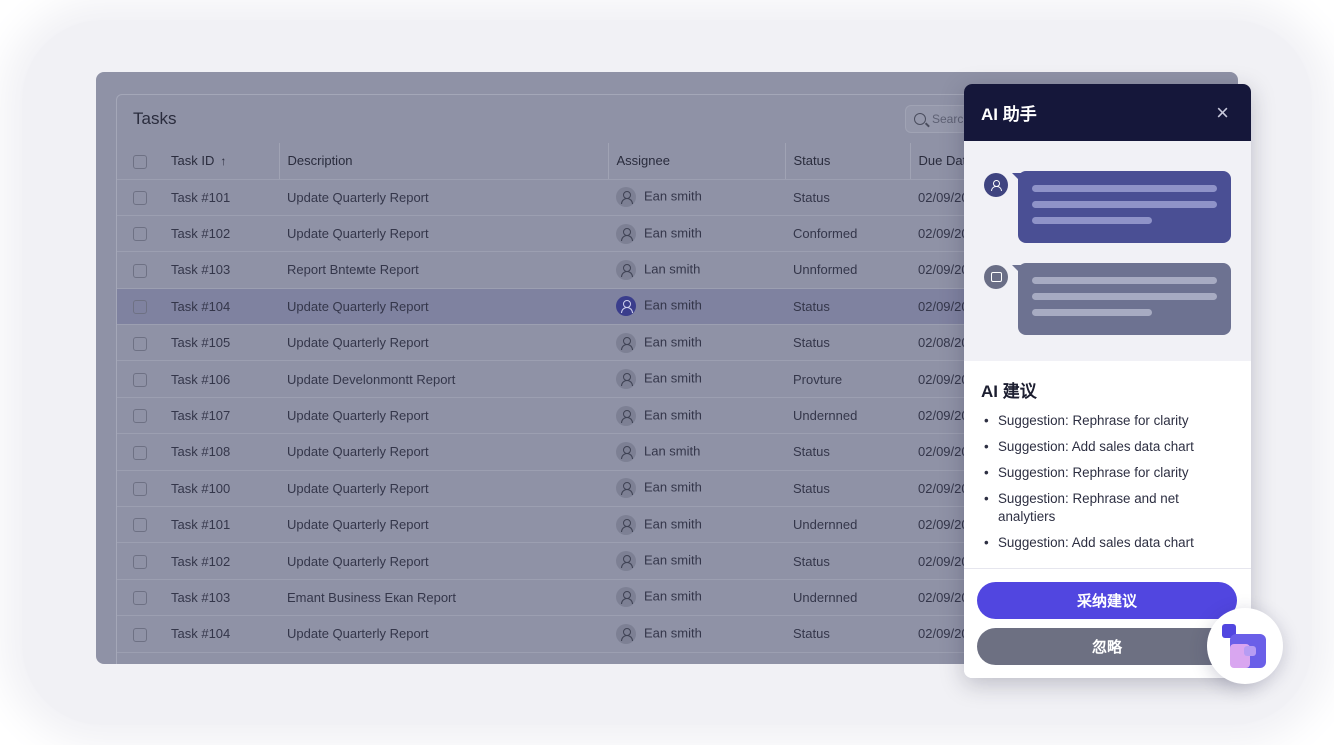 This screenshot has width=1334, height=745. What do you see at coordinates (444, 161) in the screenshot?
I see `header-description: Description` at bounding box center [444, 161].